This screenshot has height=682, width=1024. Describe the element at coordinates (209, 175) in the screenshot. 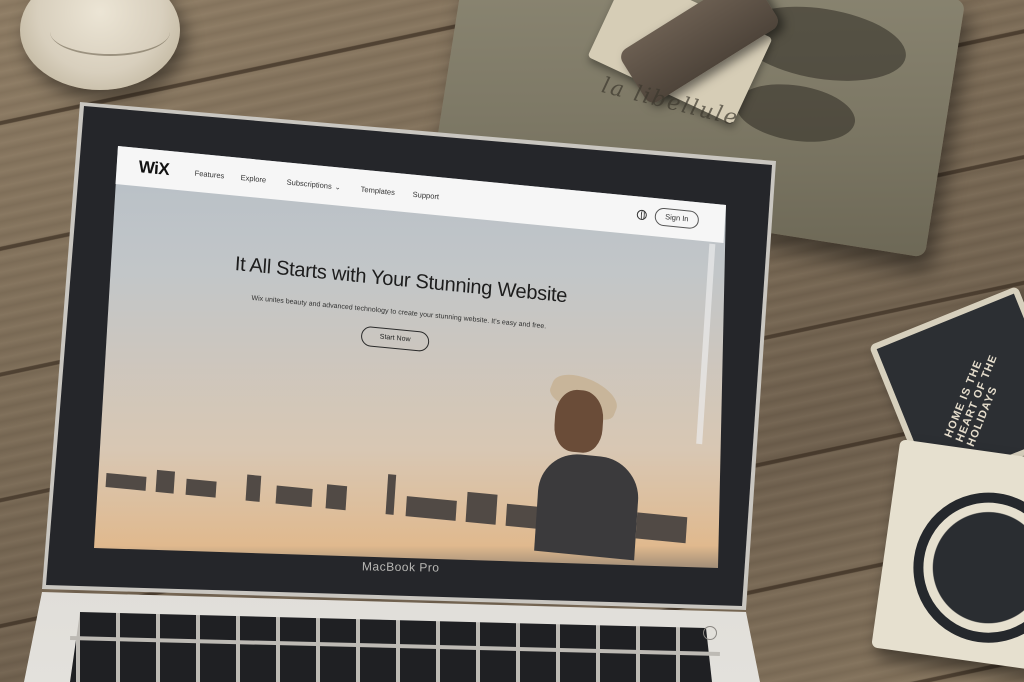

I see `nav-features: Features` at that location.